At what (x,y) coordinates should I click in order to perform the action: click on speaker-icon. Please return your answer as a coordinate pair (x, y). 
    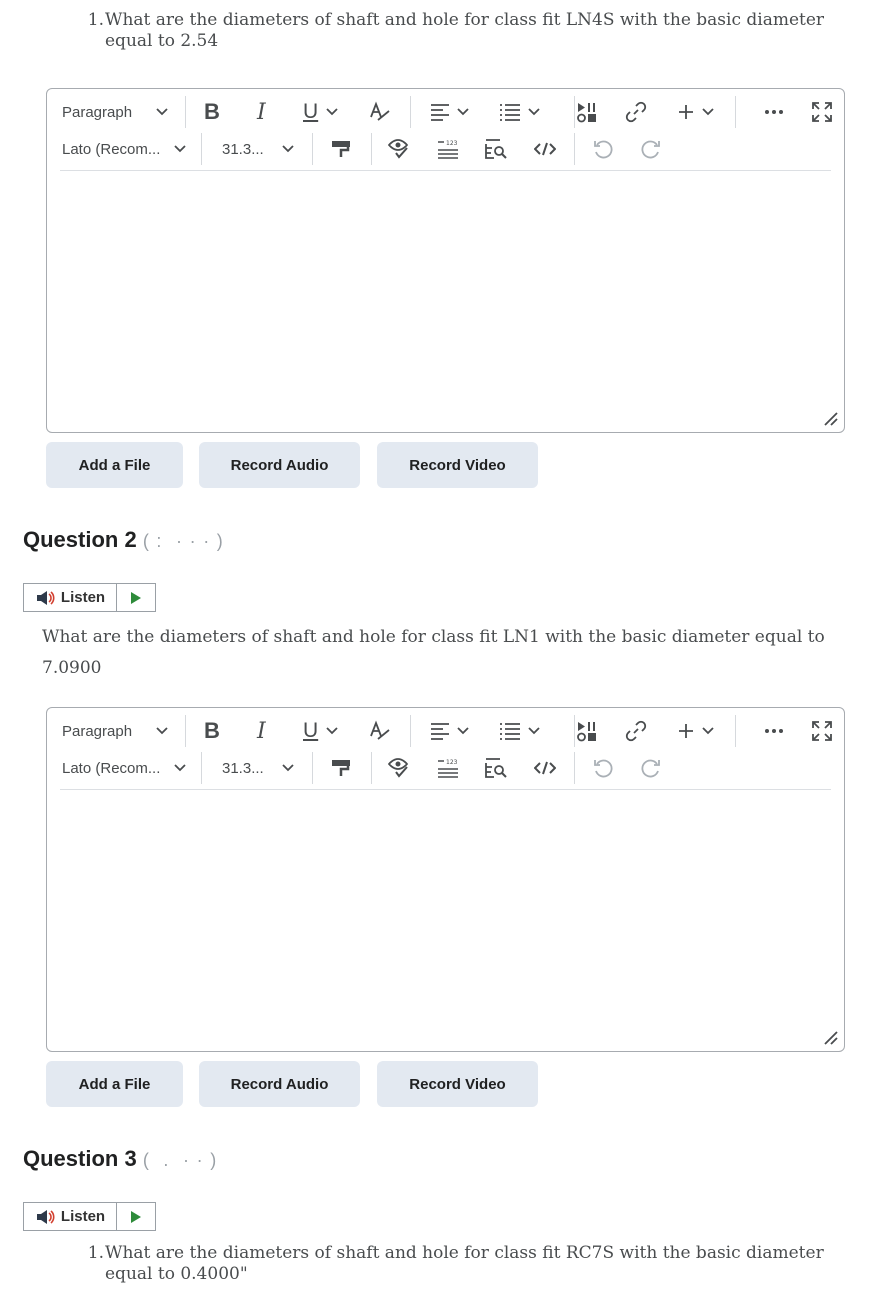
    Looking at the image, I should click on (45, 597).